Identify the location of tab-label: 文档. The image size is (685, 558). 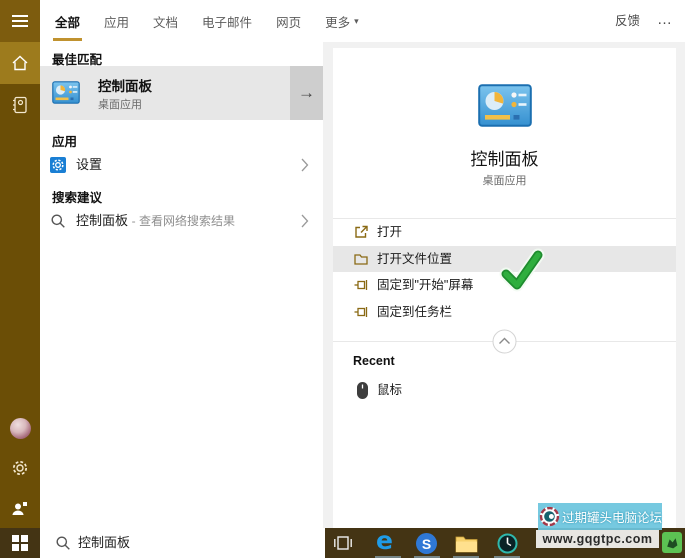
(166, 22).